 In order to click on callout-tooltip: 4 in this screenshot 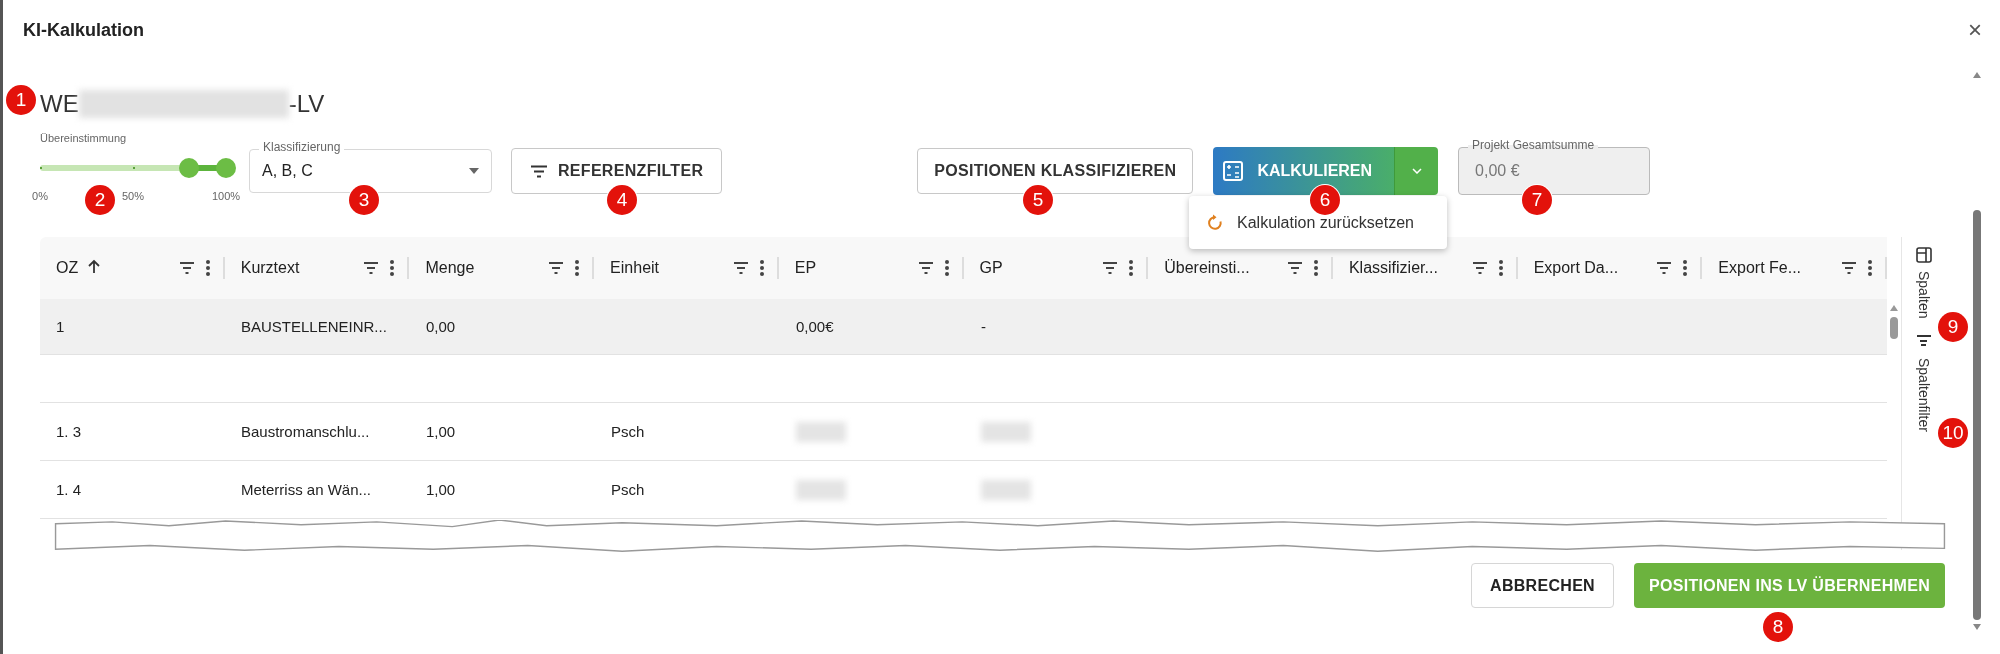, I will do `click(622, 200)`.